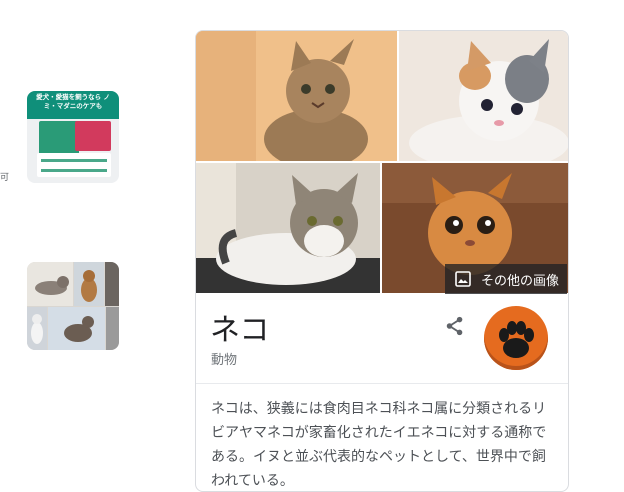 The image size is (624, 492). I want to click on more-images-button: その他の画像, so click(506, 279).